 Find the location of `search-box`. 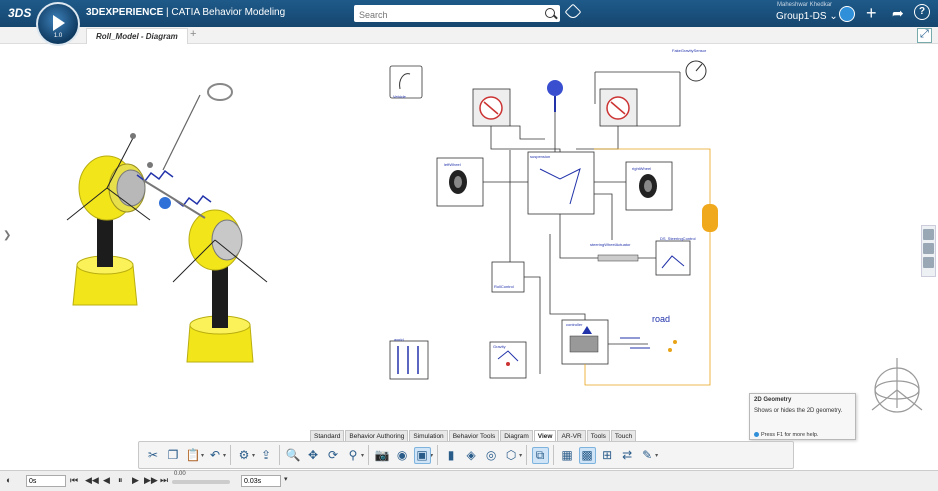

search-box is located at coordinates (457, 14).